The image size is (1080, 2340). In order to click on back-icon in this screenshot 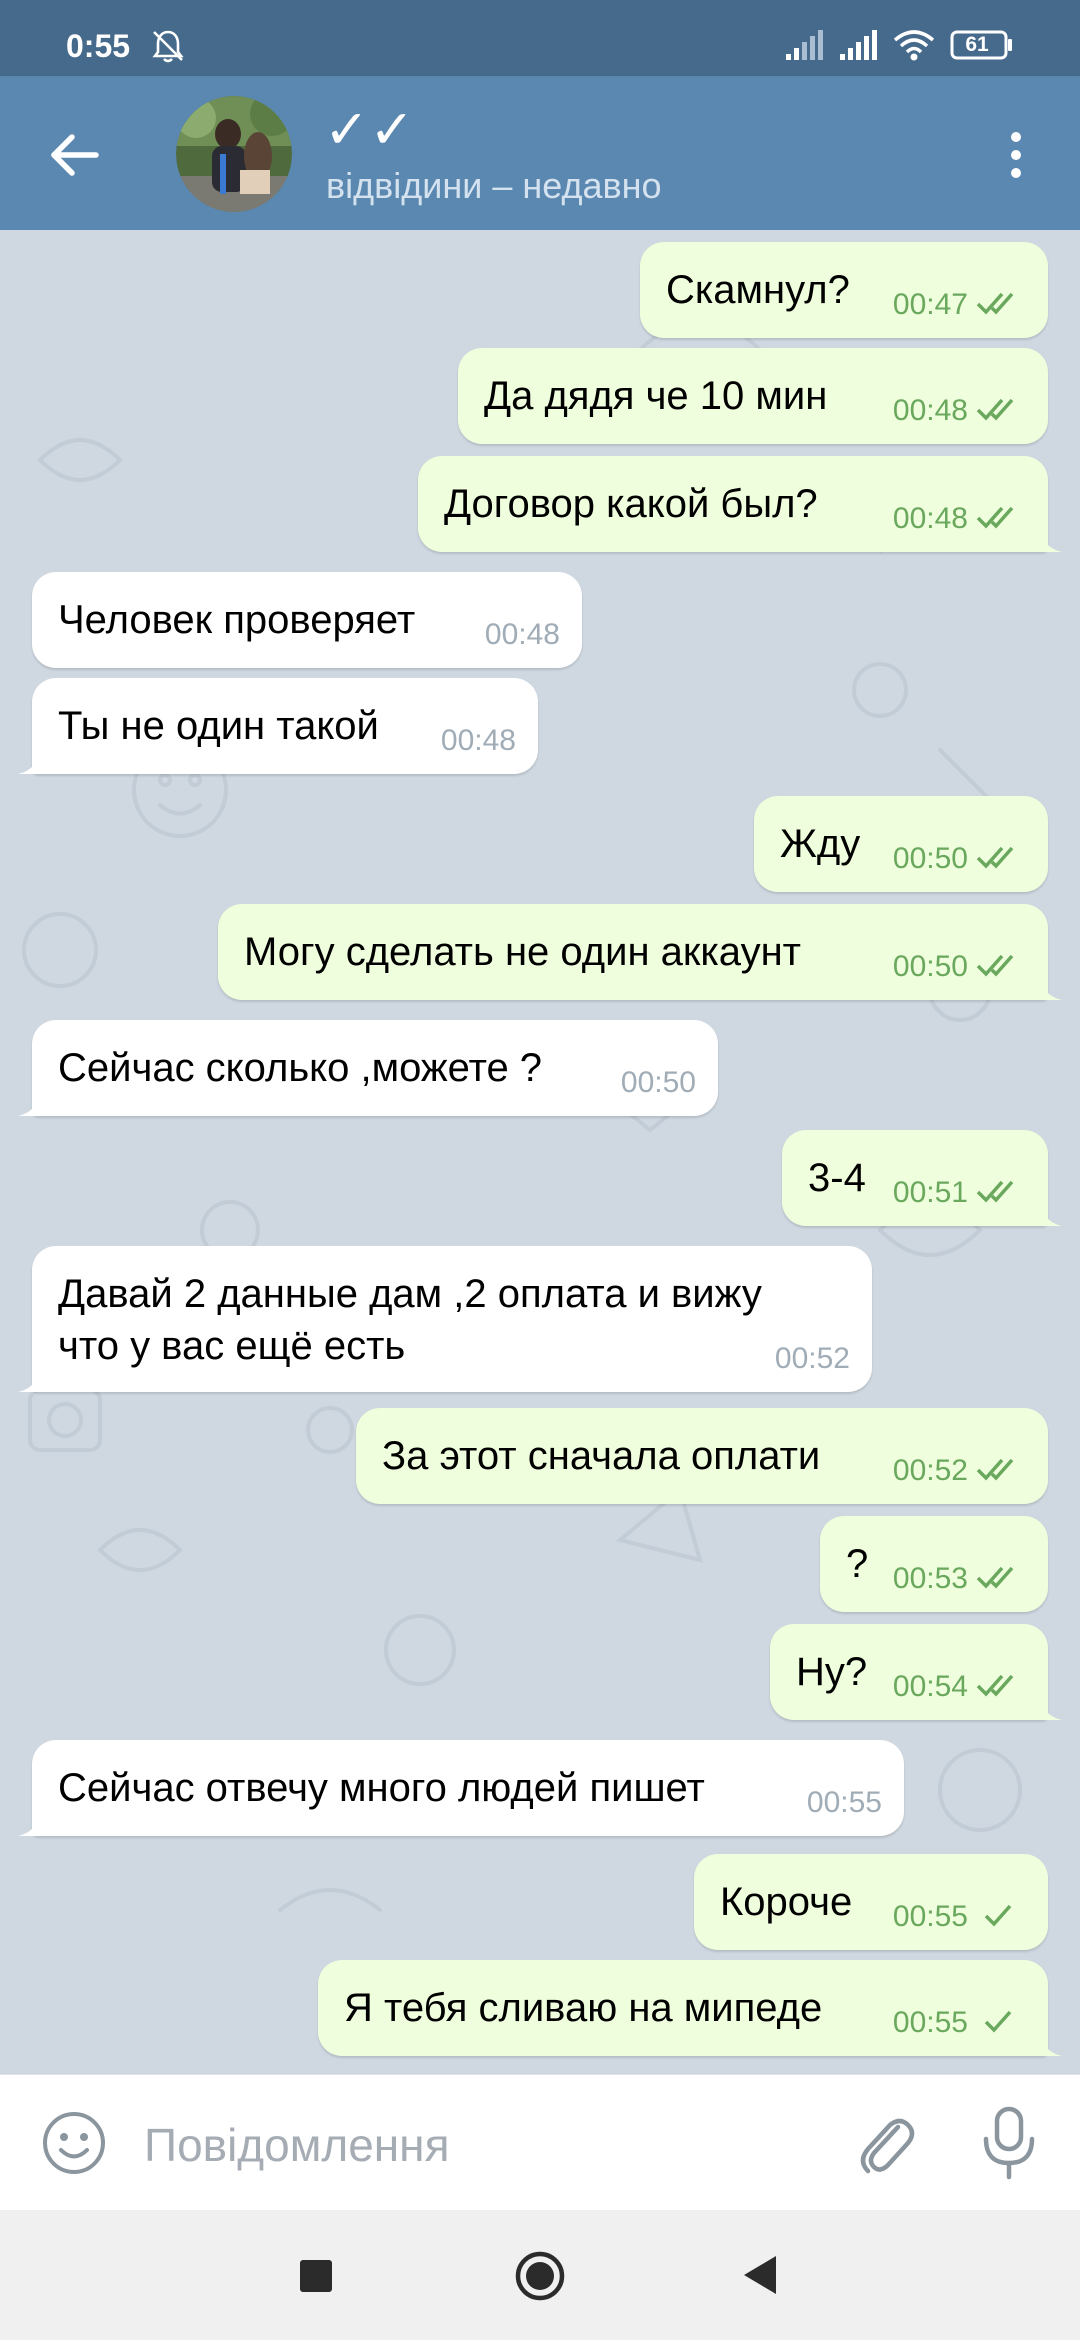, I will do `click(760, 2275)`.